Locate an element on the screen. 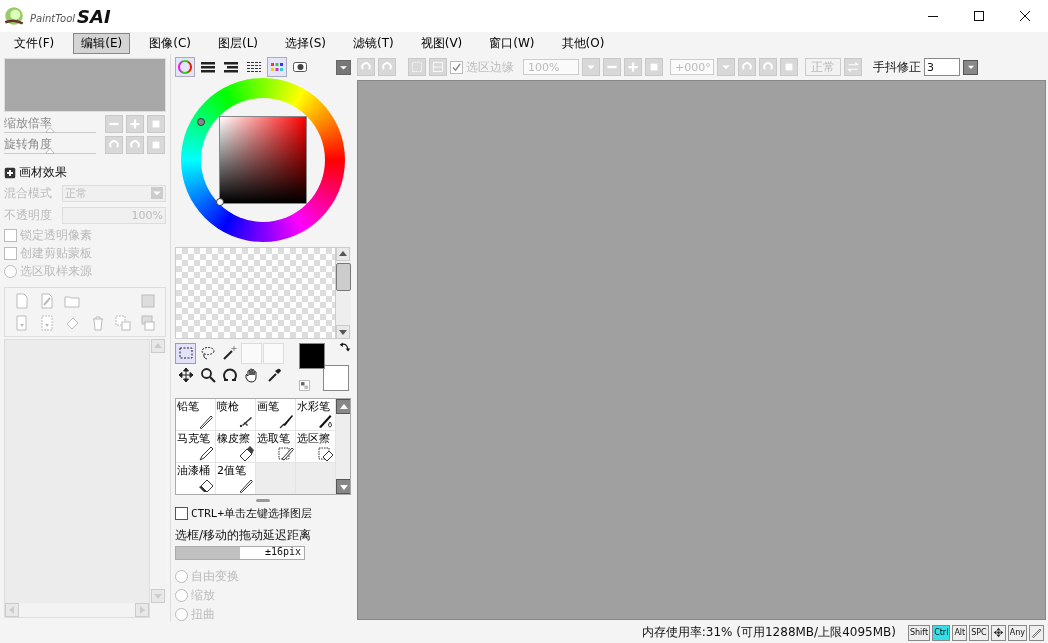 The width and height of the screenshot is (1048, 643). hue-marker is located at coordinates (201, 122).